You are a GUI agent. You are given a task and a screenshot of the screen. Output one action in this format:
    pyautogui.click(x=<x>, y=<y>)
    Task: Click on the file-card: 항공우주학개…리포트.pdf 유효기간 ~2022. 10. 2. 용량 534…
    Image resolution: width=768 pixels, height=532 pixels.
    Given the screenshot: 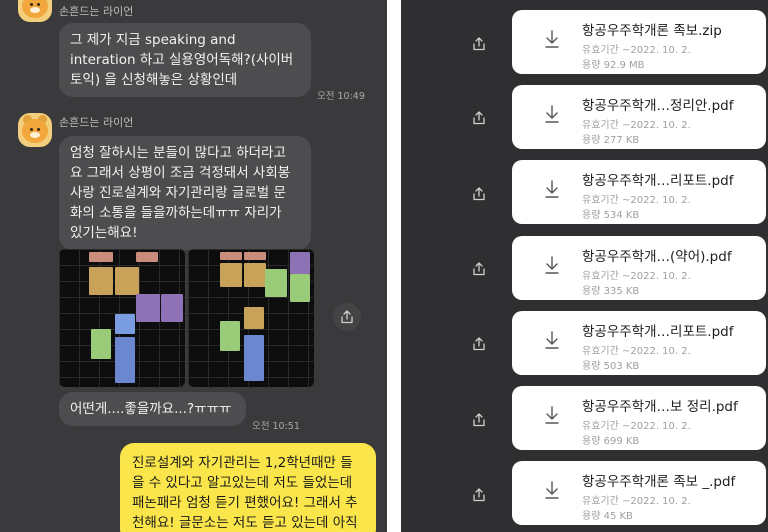 What is the action you would take?
    pyautogui.click(x=639, y=192)
    